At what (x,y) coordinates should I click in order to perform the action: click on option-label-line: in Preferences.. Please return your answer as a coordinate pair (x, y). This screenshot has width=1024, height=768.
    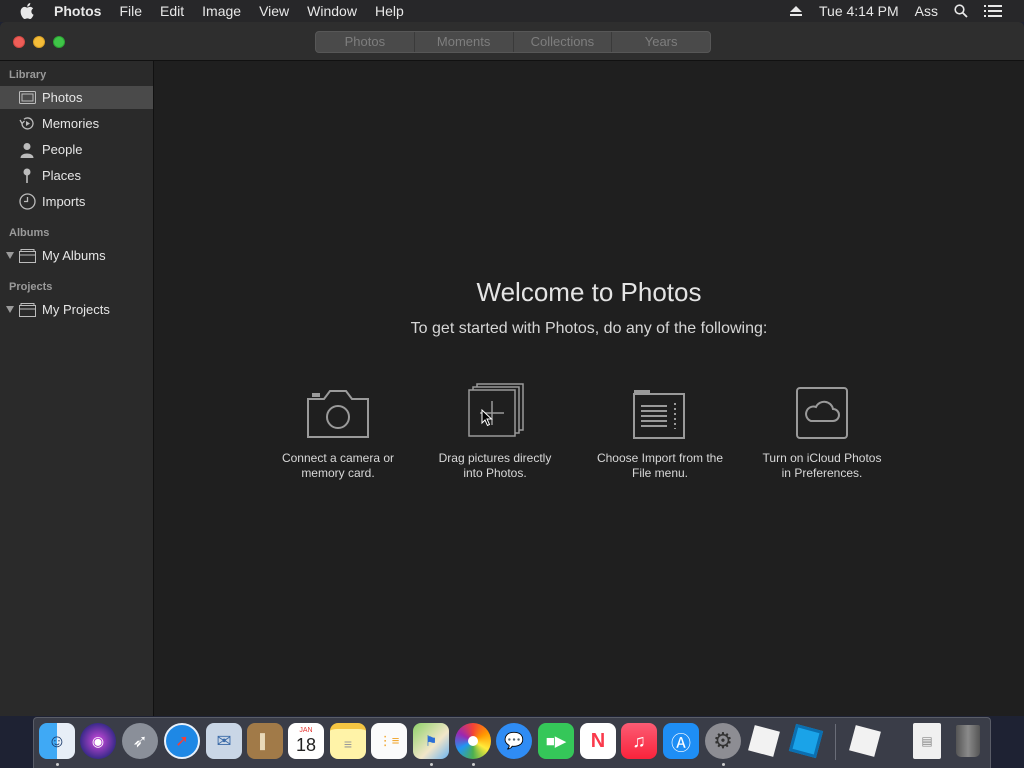
    Looking at the image, I should click on (822, 473).